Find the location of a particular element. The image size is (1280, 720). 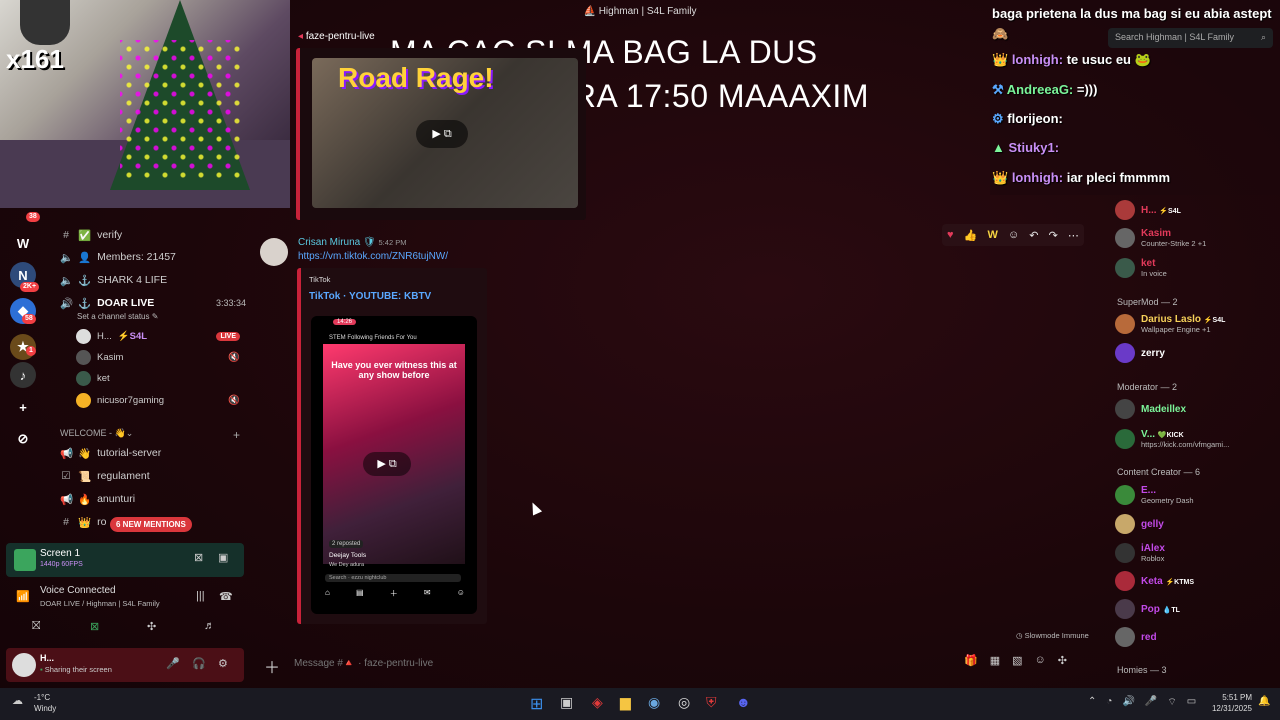

clock-date: 12/31/2025 is located at coordinates (1228, 708).